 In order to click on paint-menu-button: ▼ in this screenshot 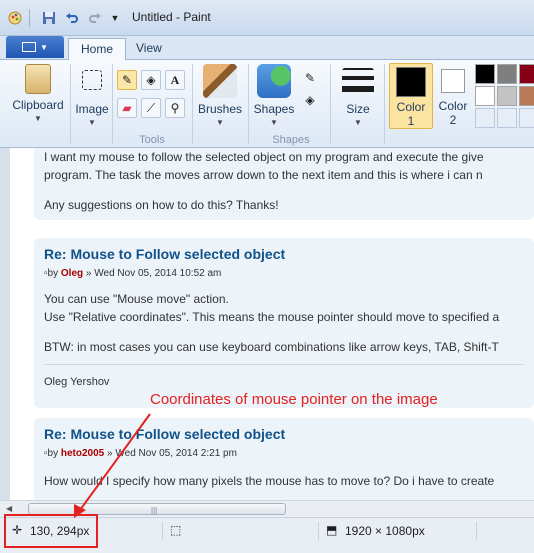, I will do `click(35, 47)`.